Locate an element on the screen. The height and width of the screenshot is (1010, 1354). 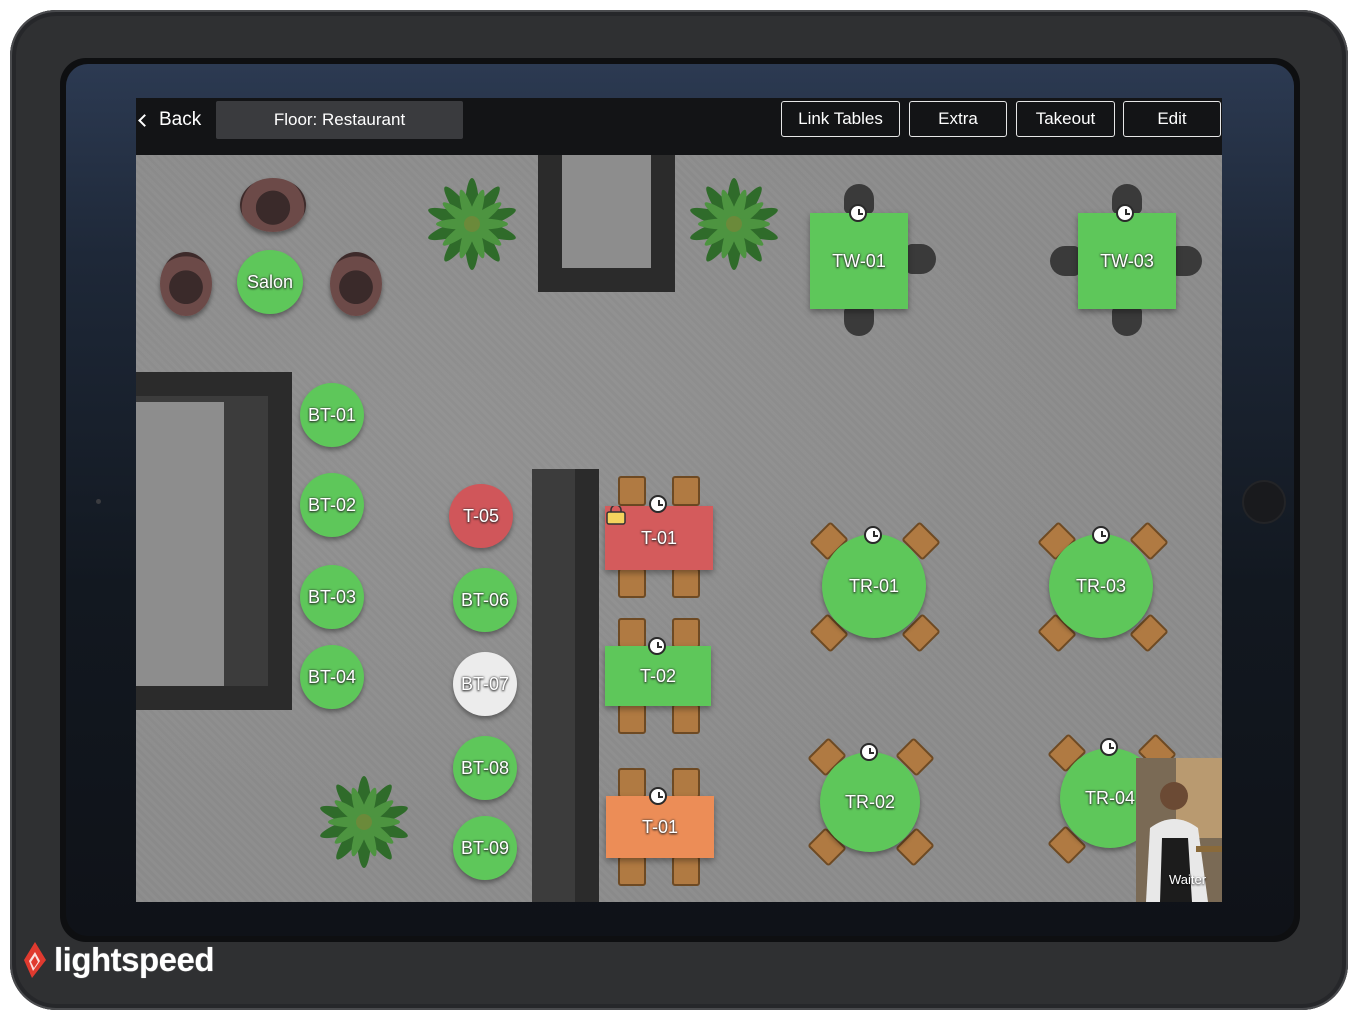
chevron-left-icon is located at coordinates (144, 120).